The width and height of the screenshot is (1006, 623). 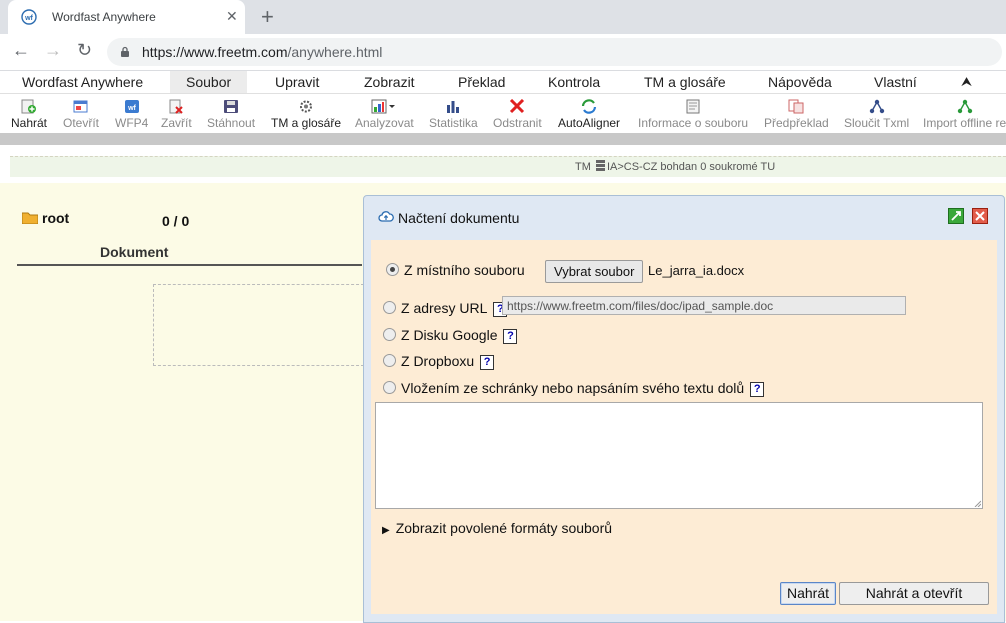 What do you see at coordinates (81, 114) in the screenshot?
I see `open-button: Otevřít` at bounding box center [81, 114].